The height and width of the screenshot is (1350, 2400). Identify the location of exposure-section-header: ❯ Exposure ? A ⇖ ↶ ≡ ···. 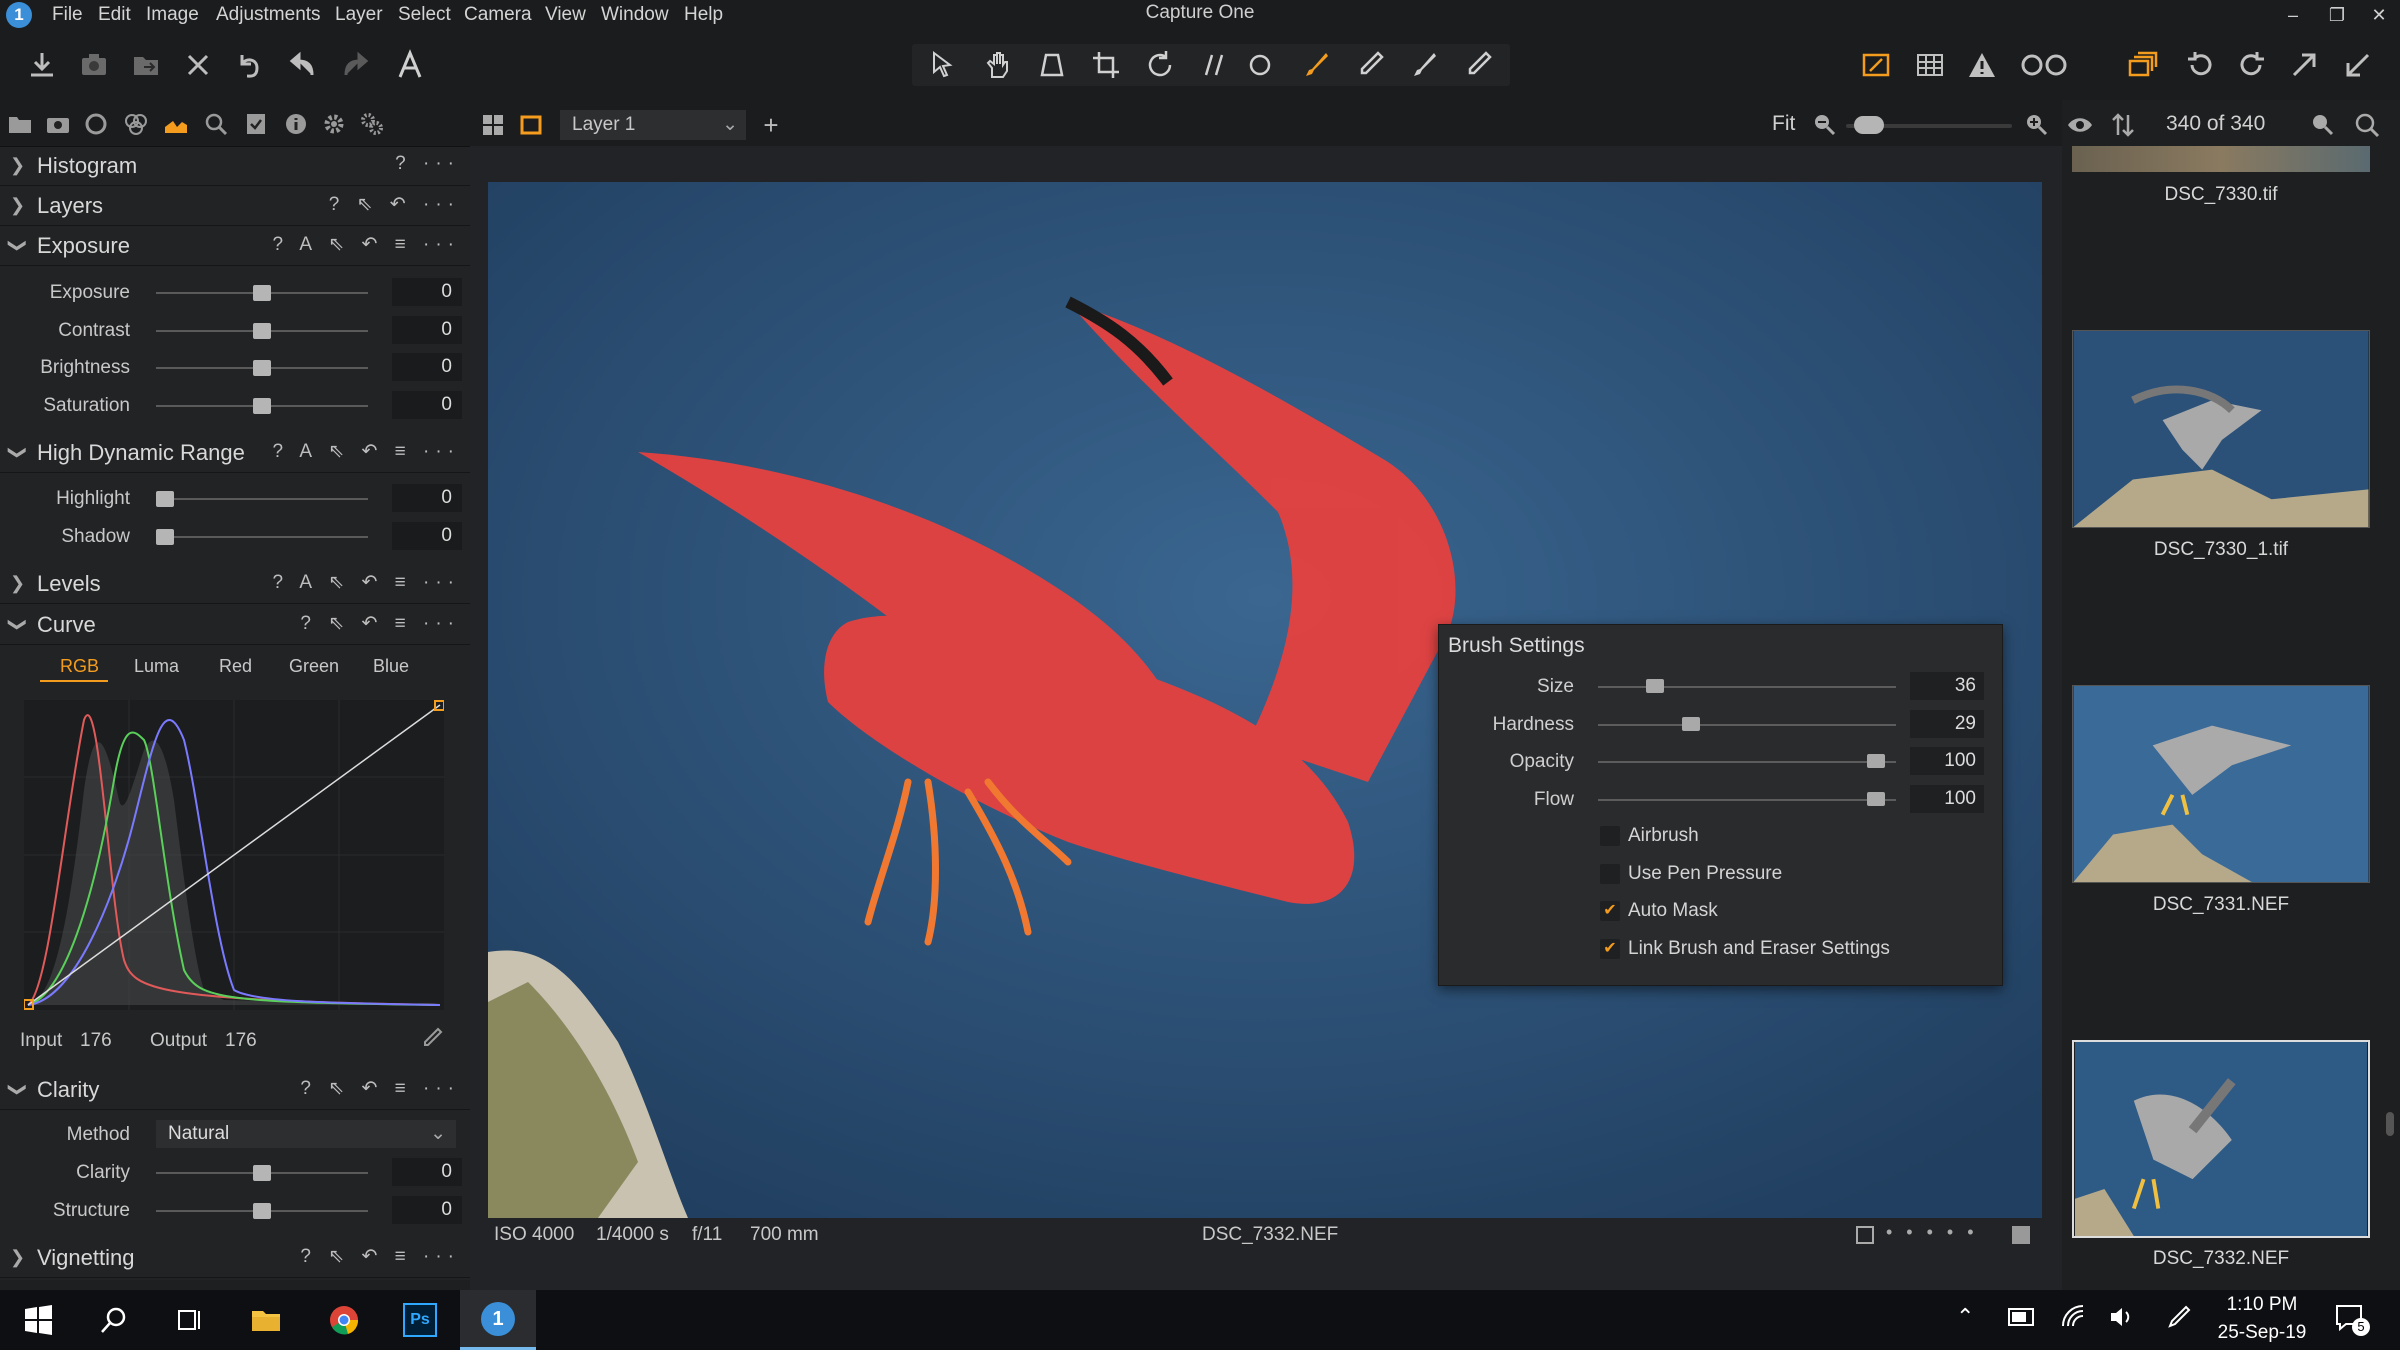
(235, 246).